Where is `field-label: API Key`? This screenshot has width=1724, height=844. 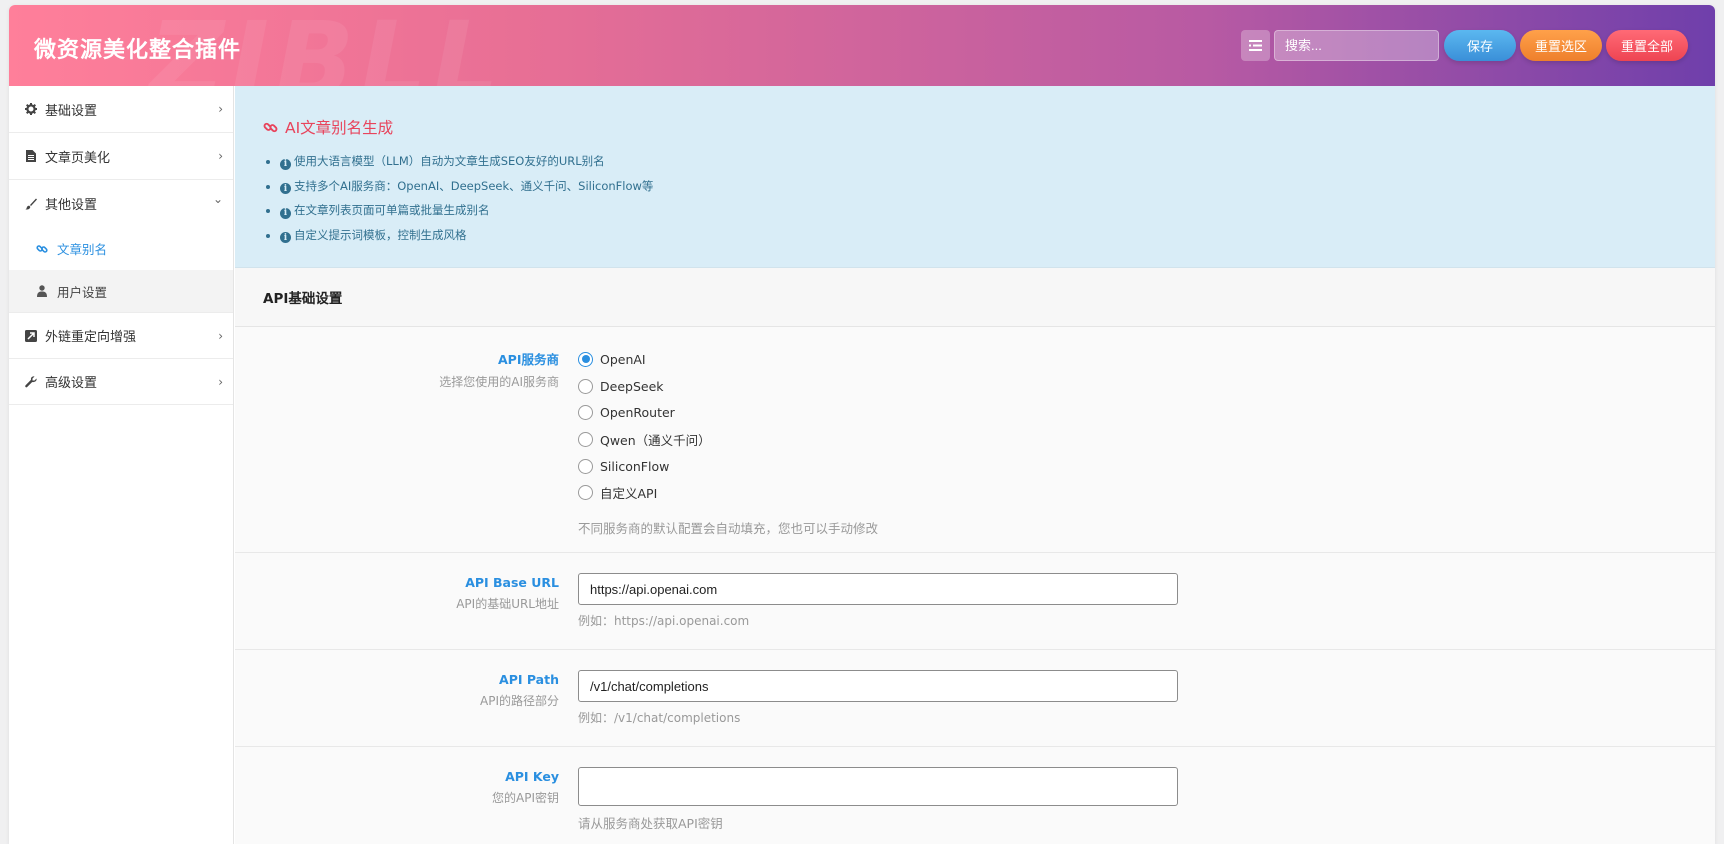
field-label: API Key is located at coordinates (532, 776).